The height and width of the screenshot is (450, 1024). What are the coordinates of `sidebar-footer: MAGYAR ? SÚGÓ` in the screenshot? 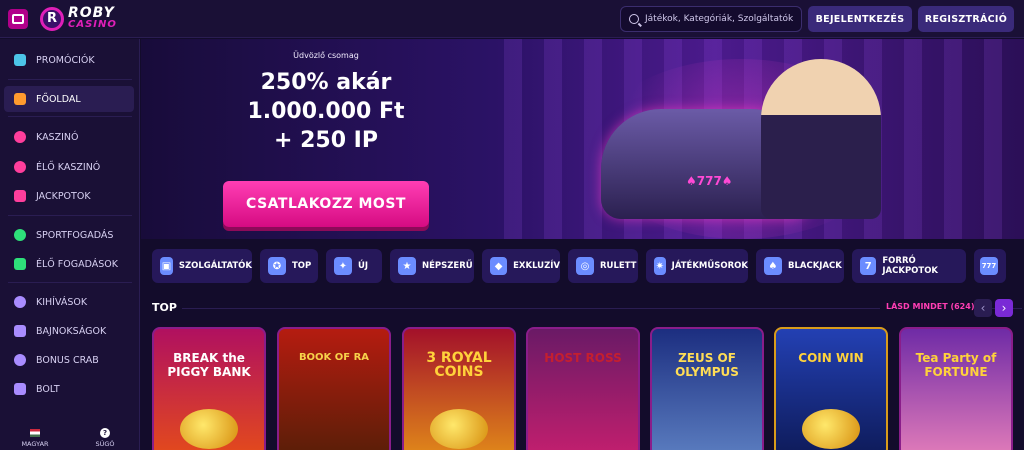 It's located at (70, 436).